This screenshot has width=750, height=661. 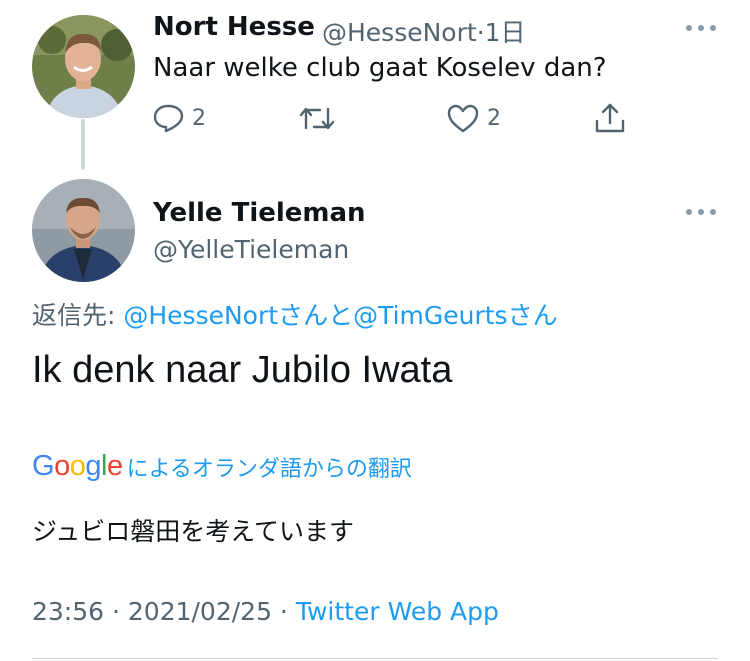 I want to click on parent-time: 1日, so click(x=505, y=32).